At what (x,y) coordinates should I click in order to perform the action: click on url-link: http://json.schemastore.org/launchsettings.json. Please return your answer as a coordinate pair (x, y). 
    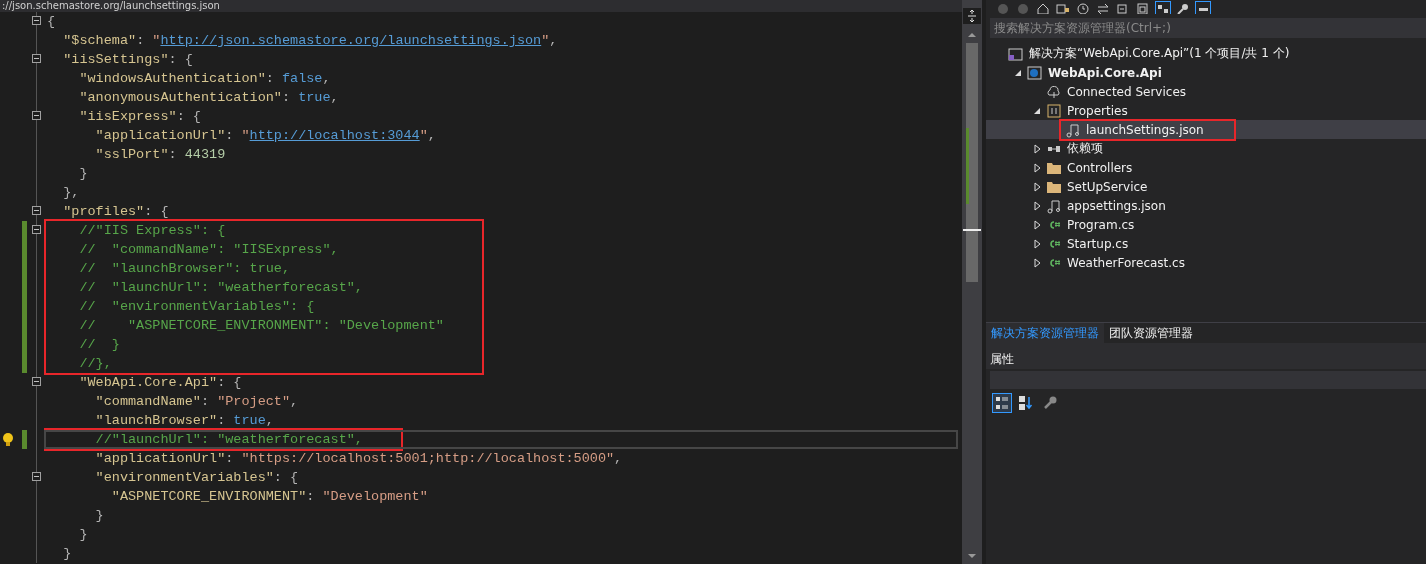
    Looking at the image, I should click on (351, 40).